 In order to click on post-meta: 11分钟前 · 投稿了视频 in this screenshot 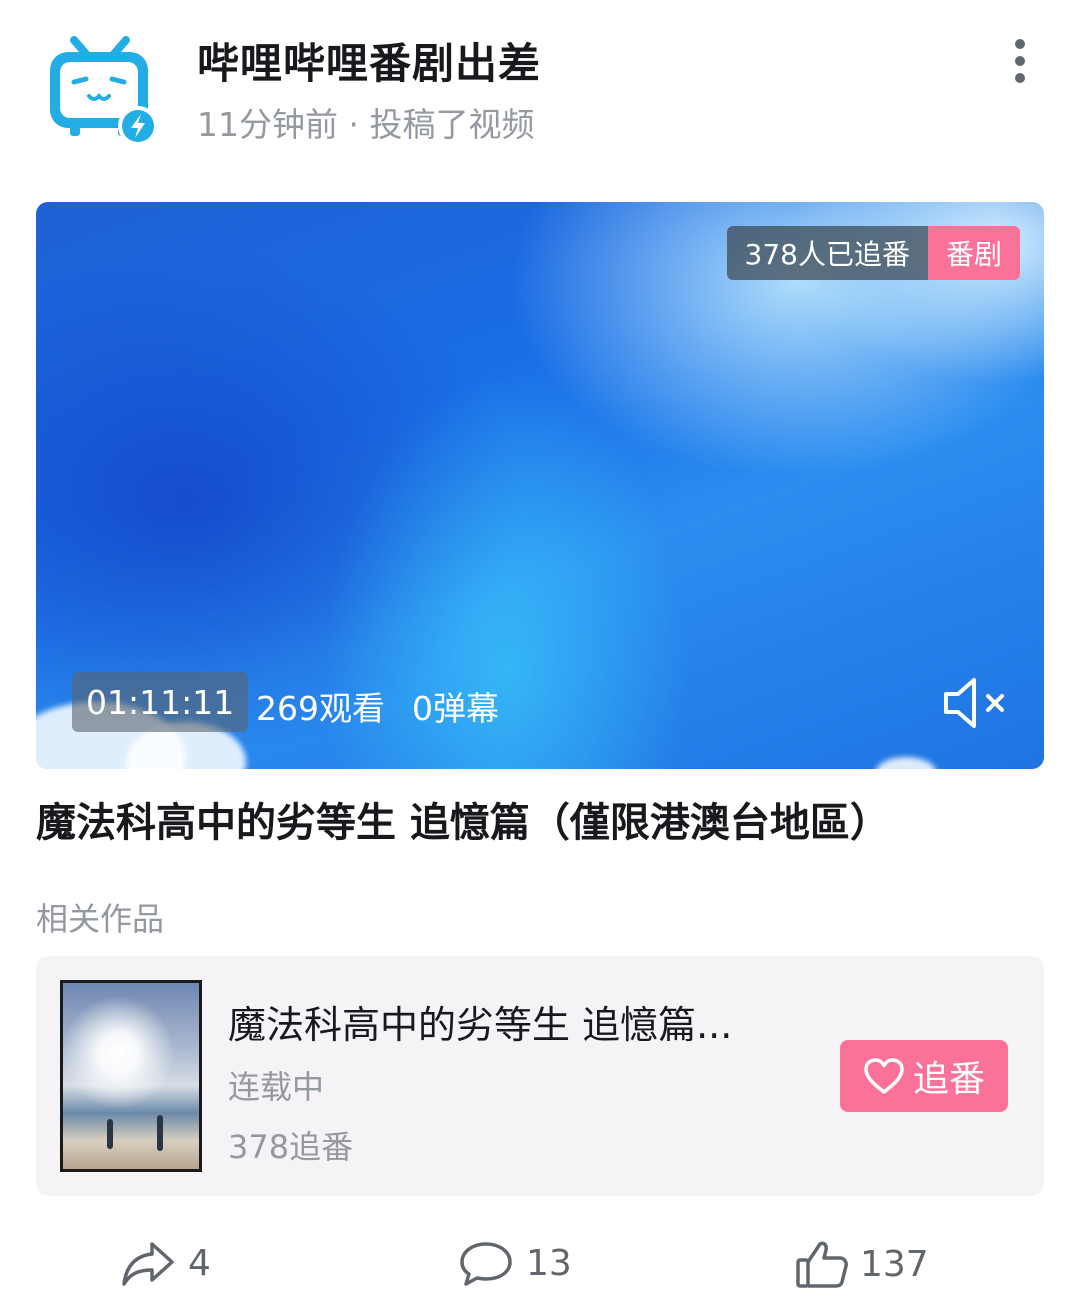, I will do `click(366, 124)`.